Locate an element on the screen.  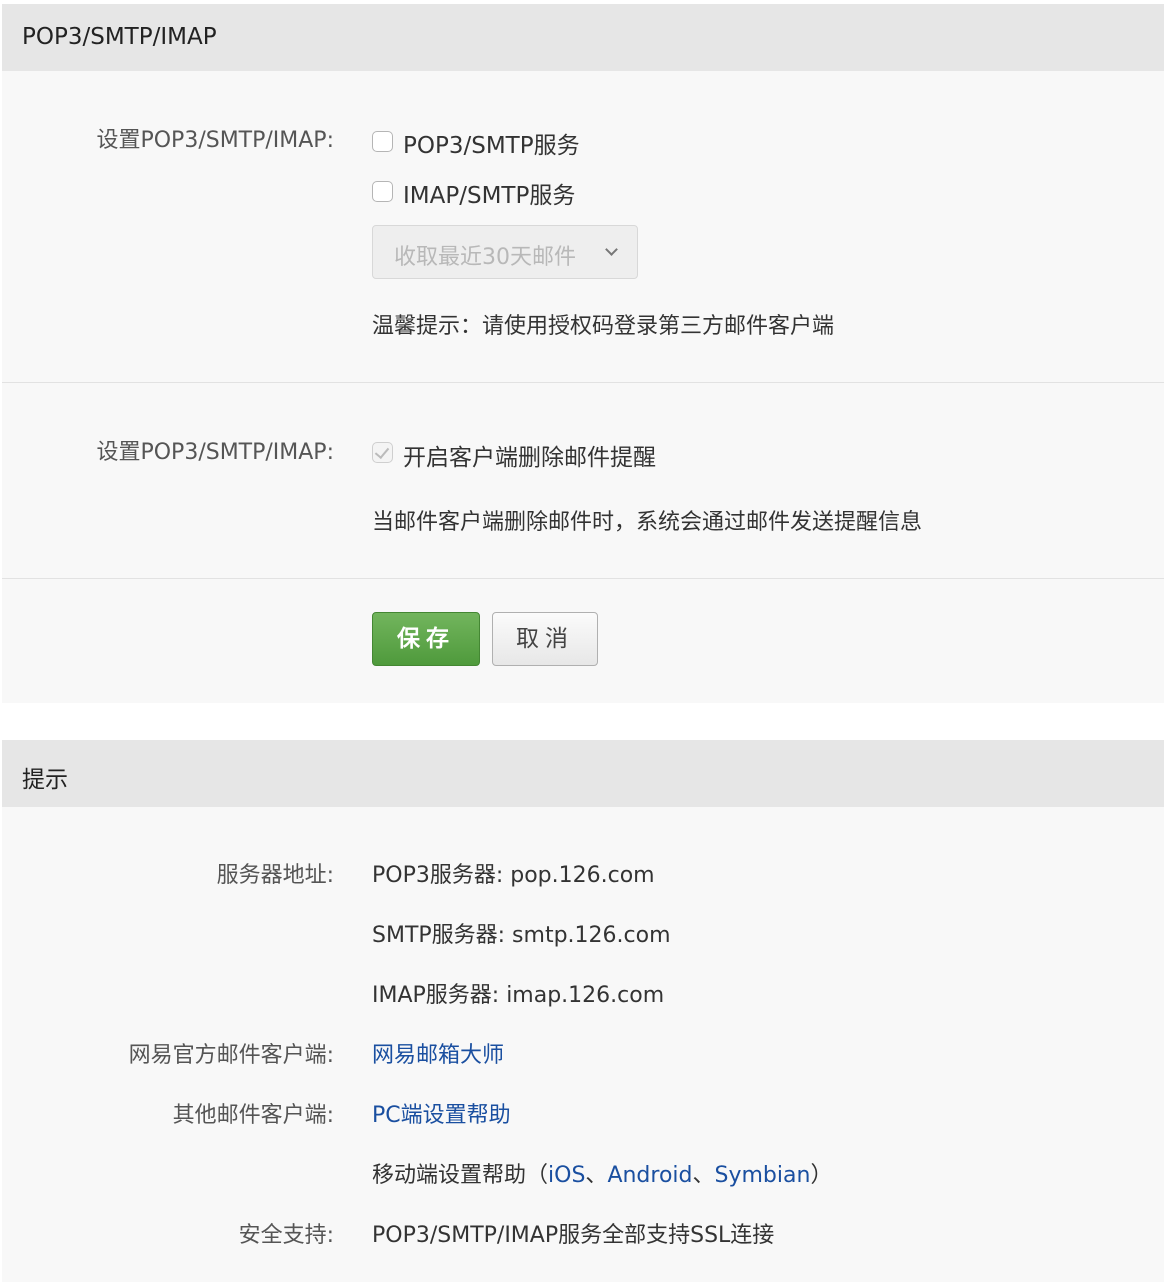
mobile-setup-help: 移动端设置帮助（iOS、Android、Symbian） is located at coordinates (602, 1173).